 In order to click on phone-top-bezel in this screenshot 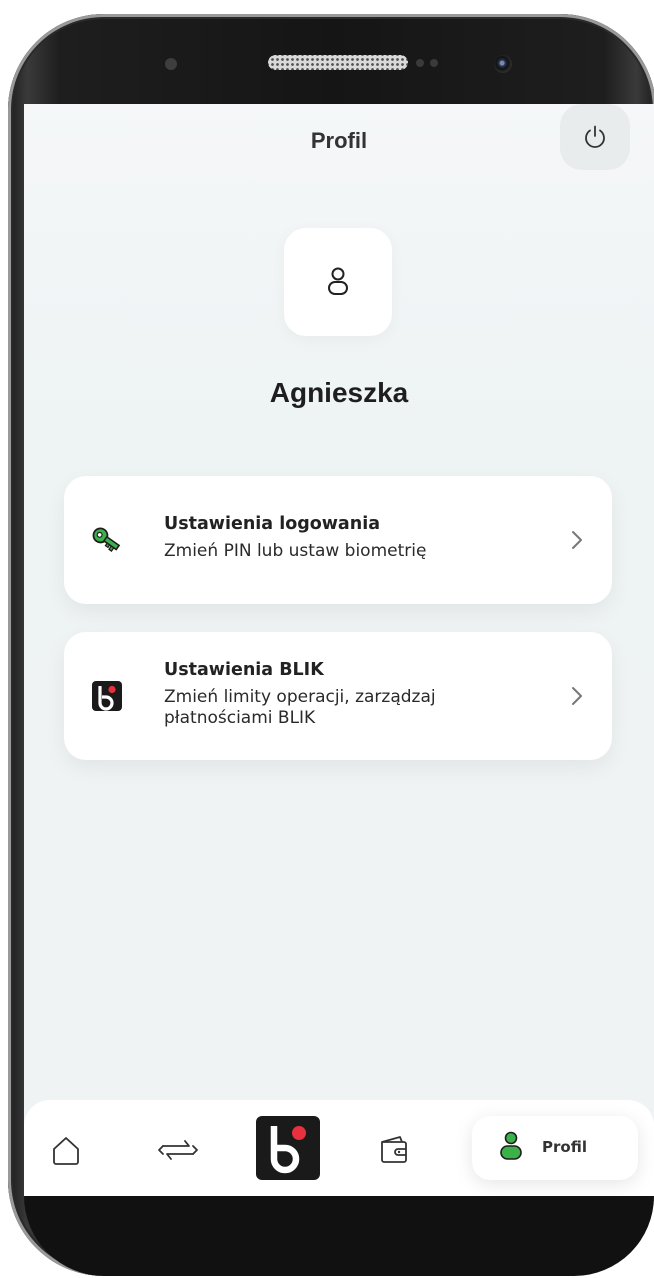, I will do `click(327, 52)`.